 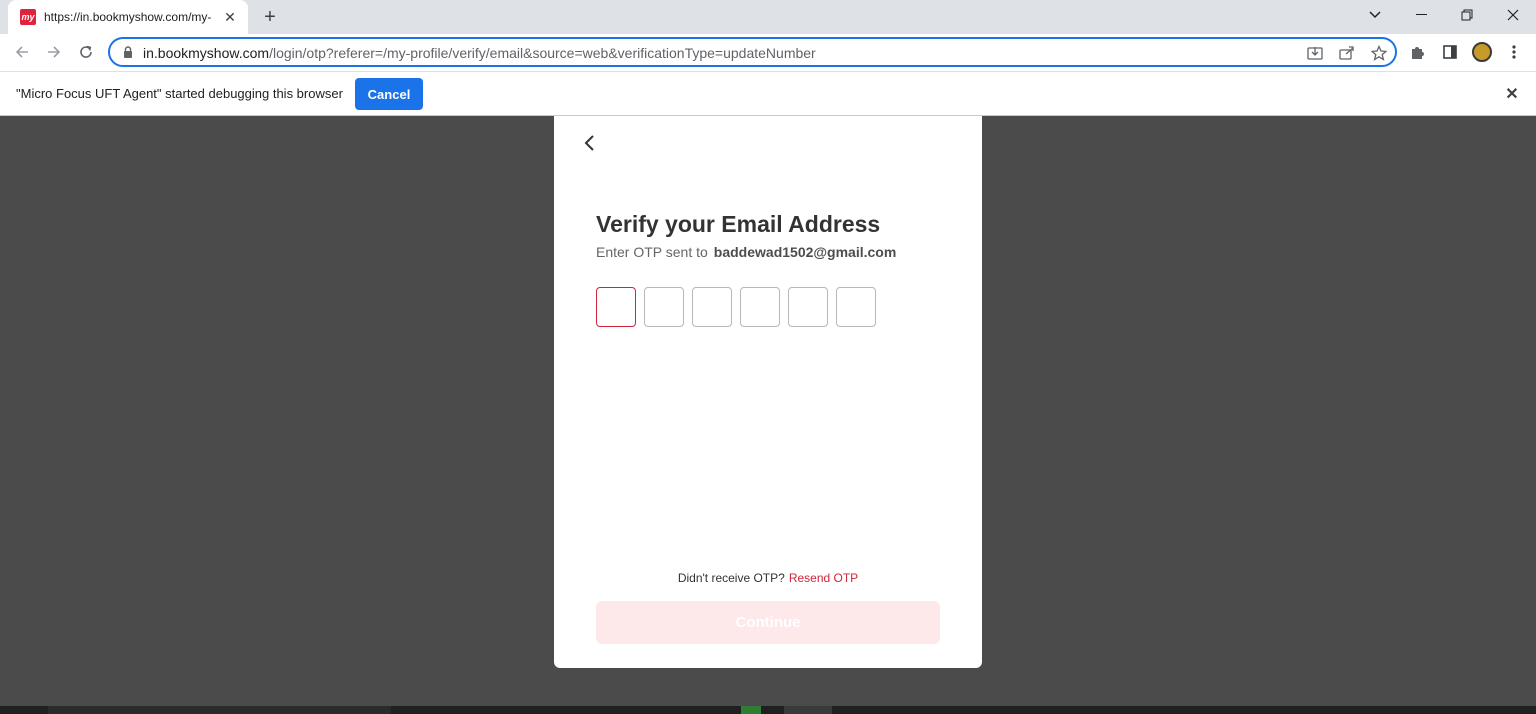 What do you see at coordinates (1375, 15) in the screenshot?
I see `tab-search-icon` at bounding box center [1375, 15].